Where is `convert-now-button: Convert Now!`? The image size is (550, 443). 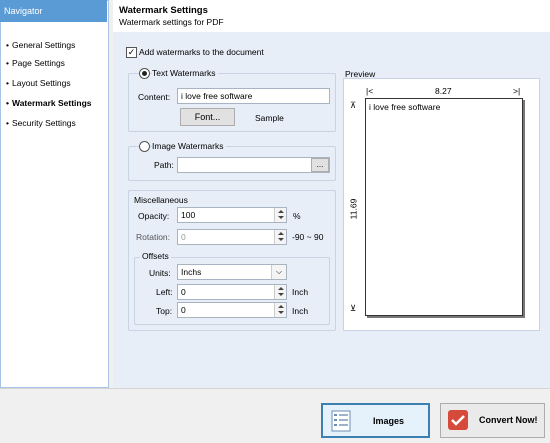 convert-now-button: Convert Now! is located at coordinates (492, 420).